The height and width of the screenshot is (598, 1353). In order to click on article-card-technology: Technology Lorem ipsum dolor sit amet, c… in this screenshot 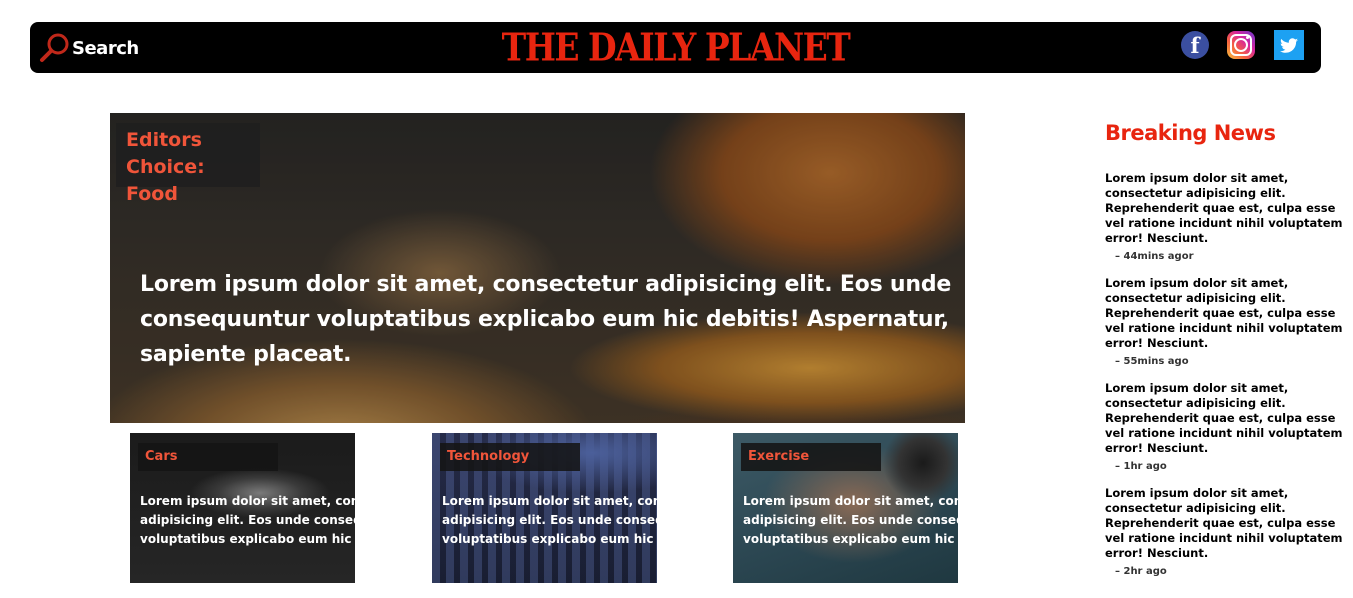, I will do `click(544, 508)`.